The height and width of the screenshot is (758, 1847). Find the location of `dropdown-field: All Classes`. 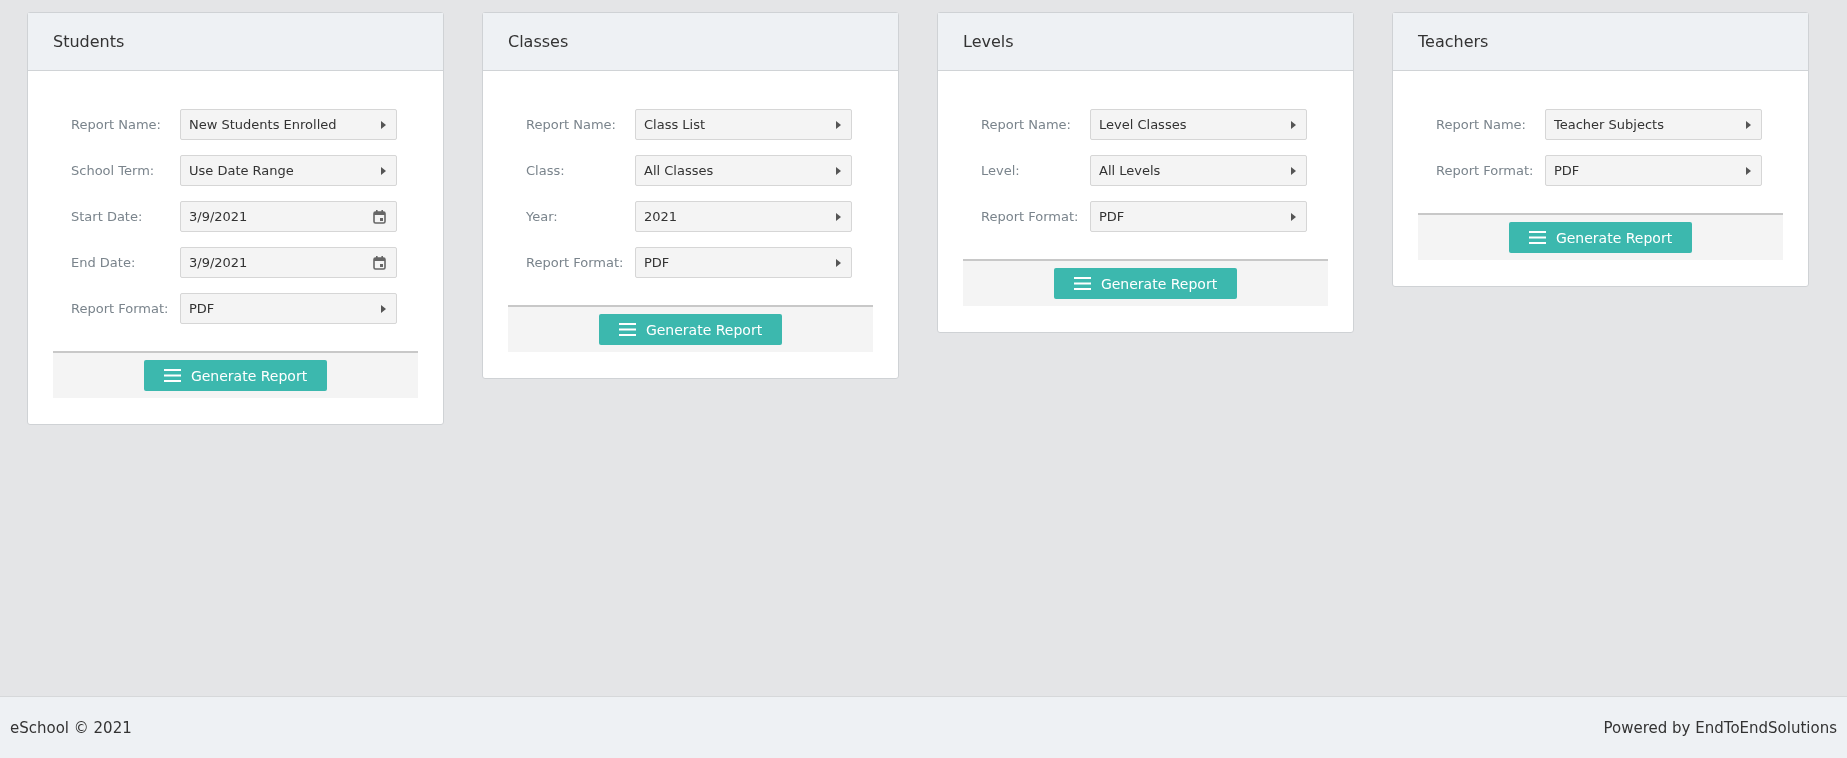

dropdown-field: All Classes is located at coordinates (743, 170).